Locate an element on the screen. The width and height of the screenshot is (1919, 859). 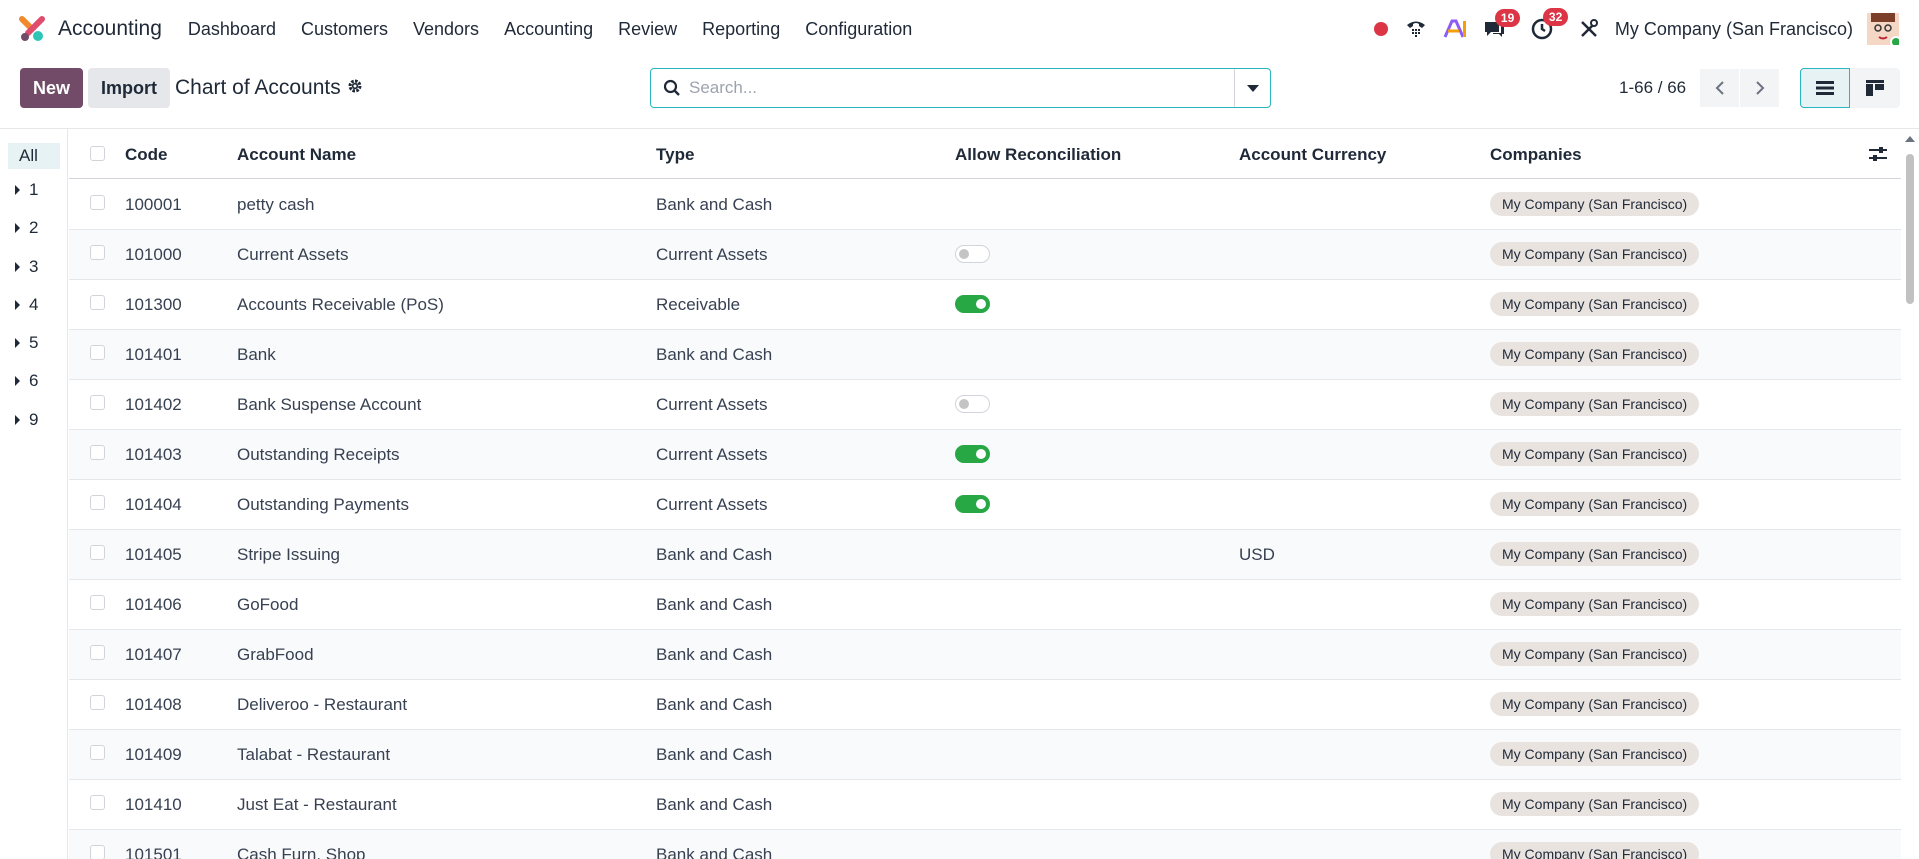
user-avatar is located at coordinates (1884, 30).